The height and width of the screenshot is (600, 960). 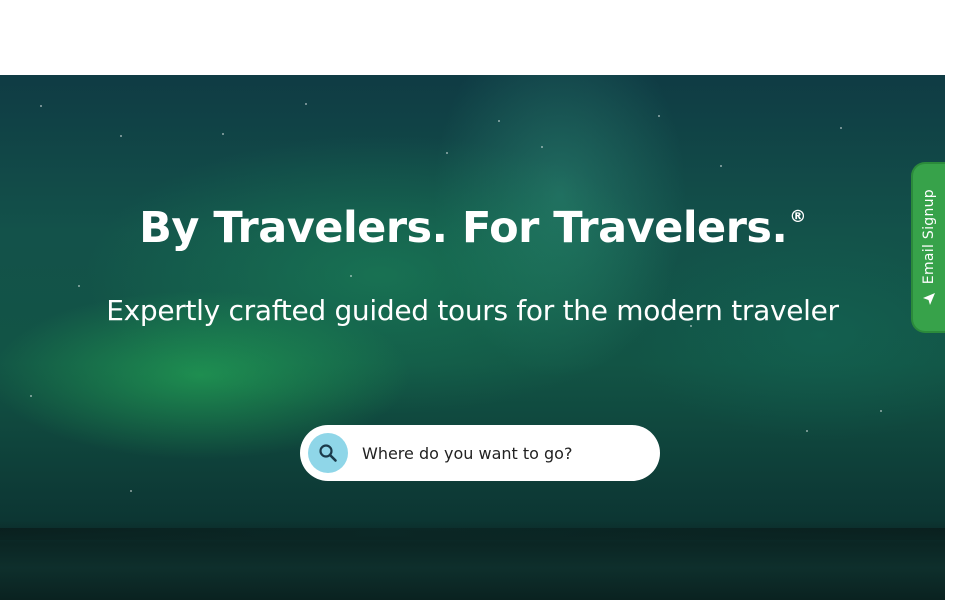 I want to click on search-icon, so click(x=328, y=453).